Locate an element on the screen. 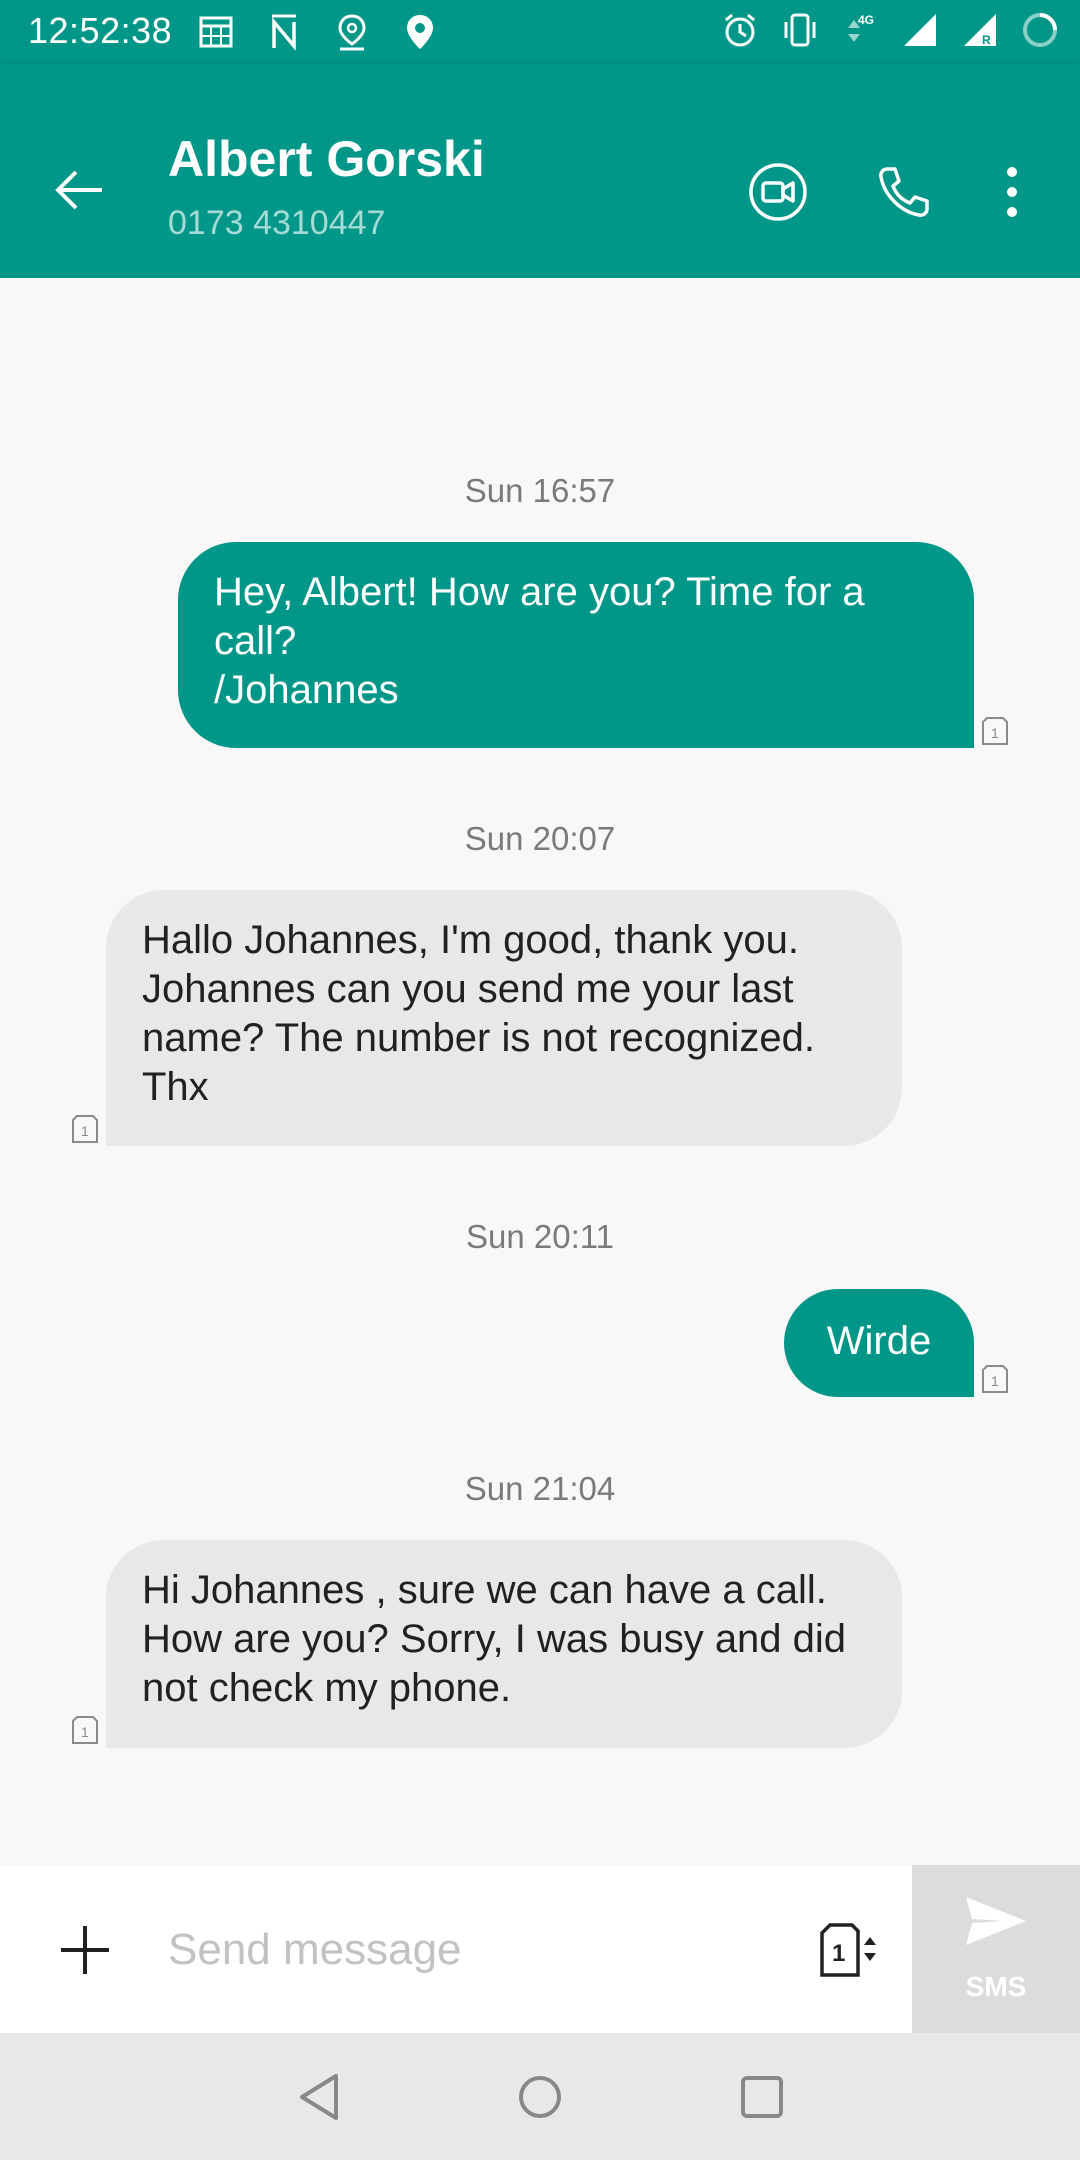  video-call-icon is located at coordinates (778, 192).